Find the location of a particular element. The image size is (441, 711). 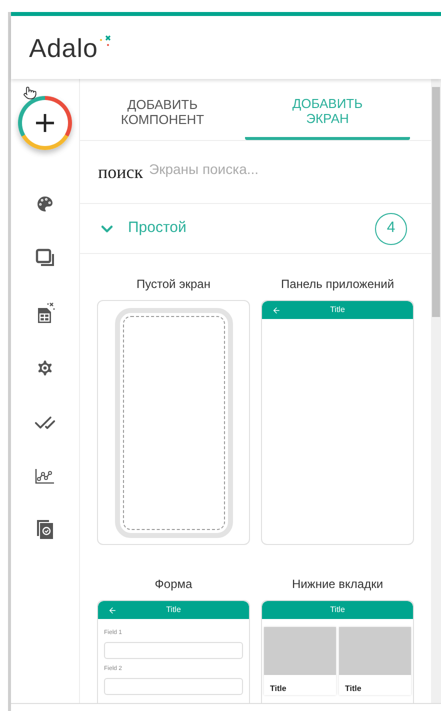

search-label: поиск is located at coordinates (120, 172).